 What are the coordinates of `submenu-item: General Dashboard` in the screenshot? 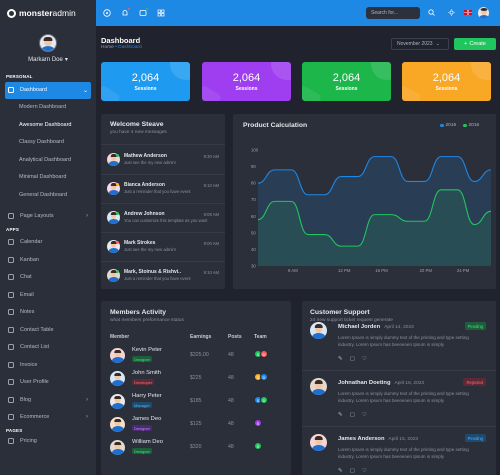 It's located at (48, 195).